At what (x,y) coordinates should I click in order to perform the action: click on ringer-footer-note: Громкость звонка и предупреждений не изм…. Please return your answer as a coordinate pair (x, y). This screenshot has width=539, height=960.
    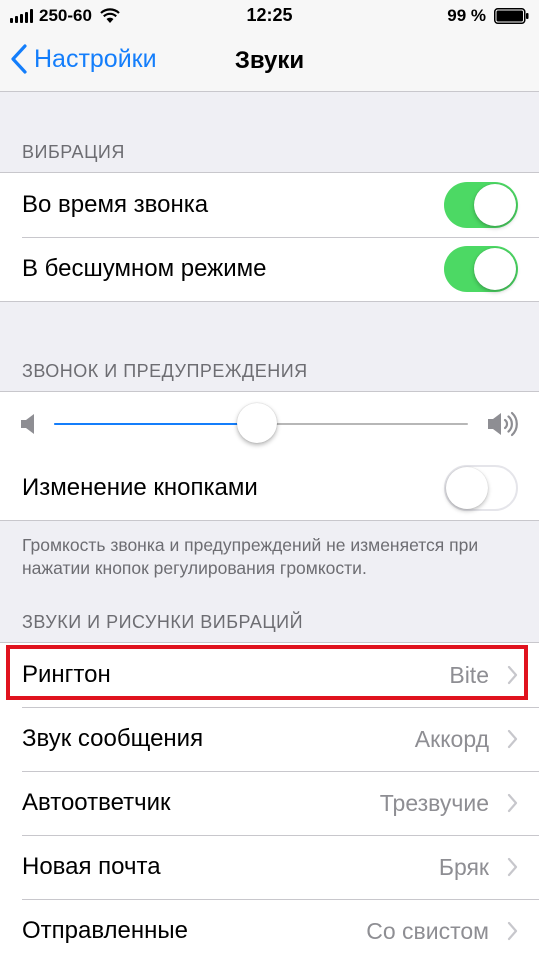
    Looking at the image, I should click on (250, 556).